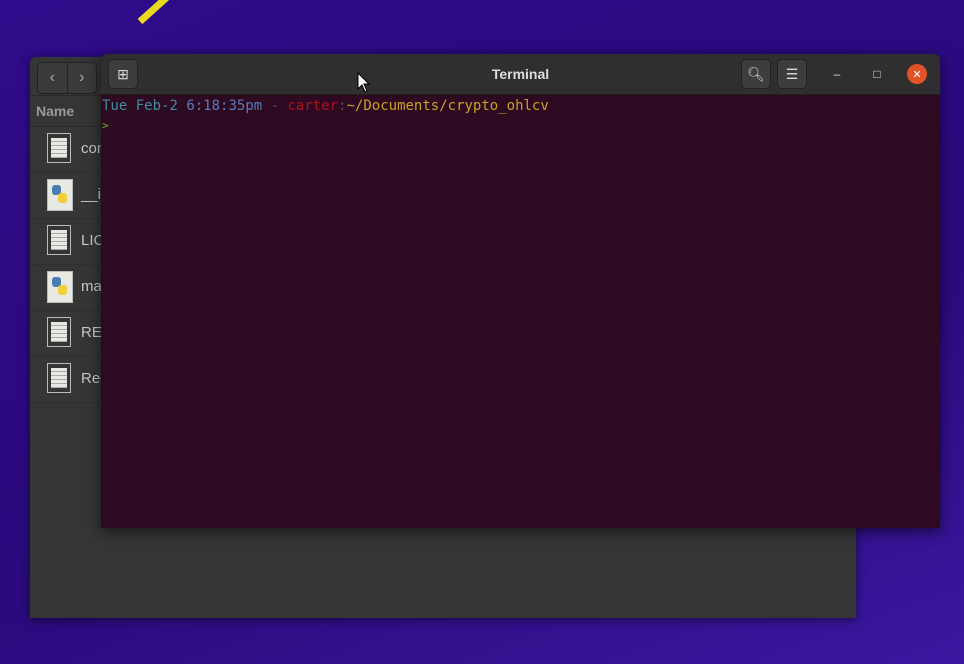  I want to click on close-button: ✕, so click(917, 74).